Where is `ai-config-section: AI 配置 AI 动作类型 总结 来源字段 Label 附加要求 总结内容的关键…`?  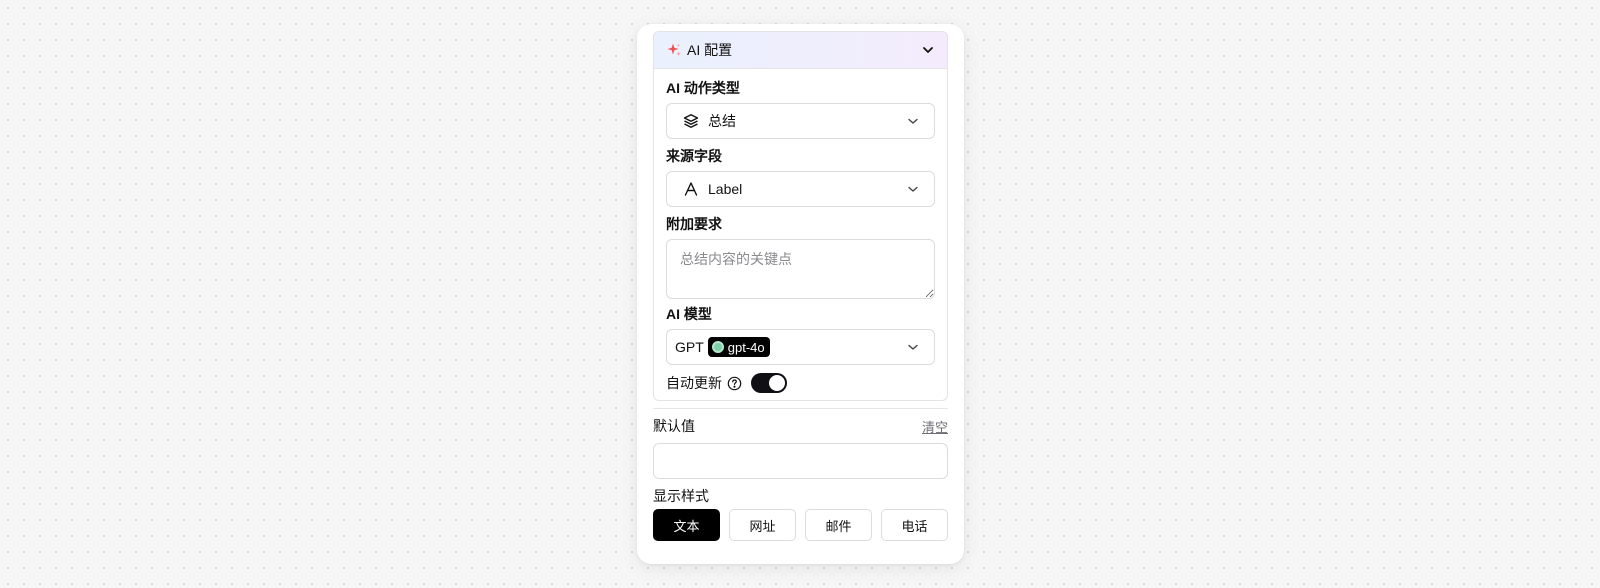 ai-config-section: AI 配置 AI 动作类型 总结 来源字段 Label 附加要求 总结内容的关键… is located at coordinates (800, 216).